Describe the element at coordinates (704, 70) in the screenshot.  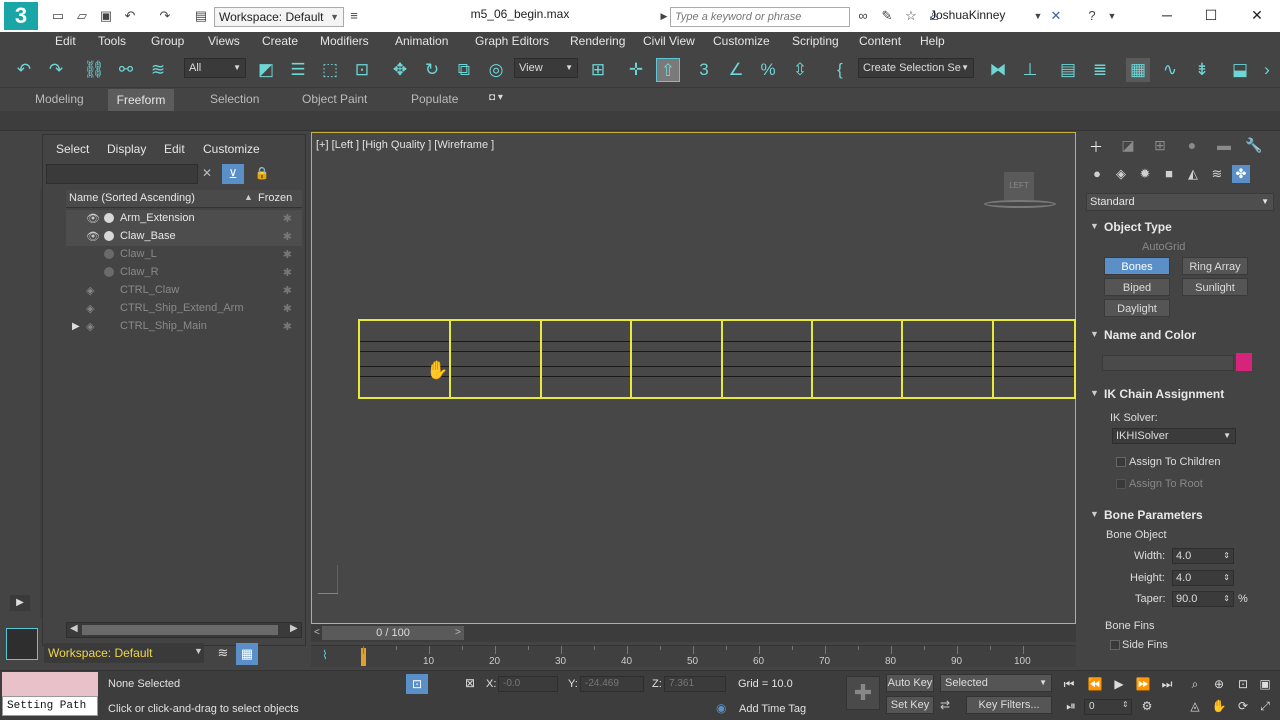
I see `snaps-toggle-icon: 3` at that location.